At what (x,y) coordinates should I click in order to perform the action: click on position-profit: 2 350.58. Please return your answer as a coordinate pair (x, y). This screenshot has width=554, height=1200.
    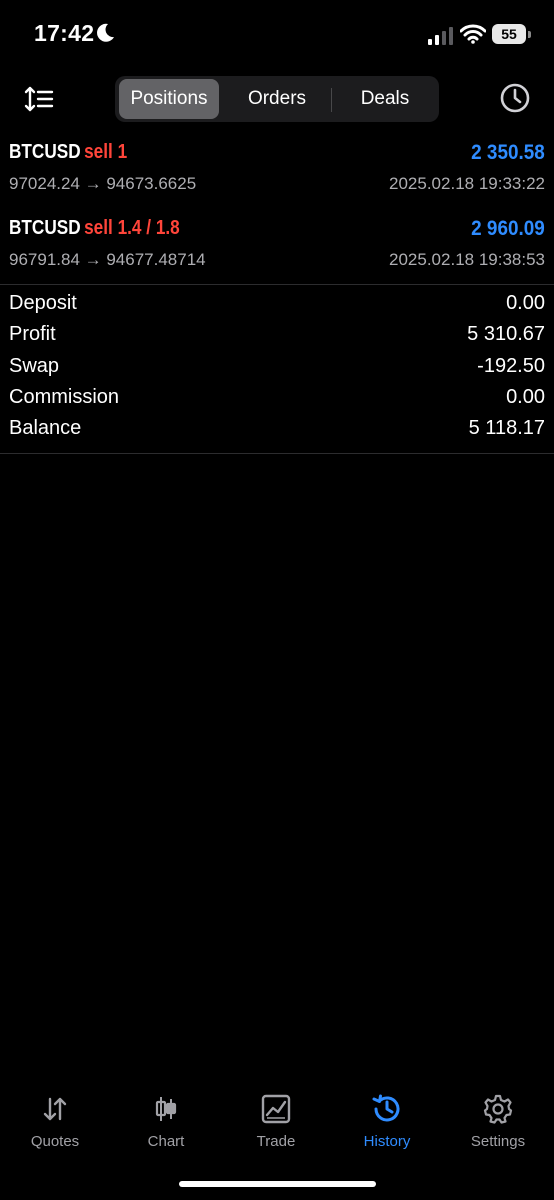
    Looking at the image, I should click on (508, 152).